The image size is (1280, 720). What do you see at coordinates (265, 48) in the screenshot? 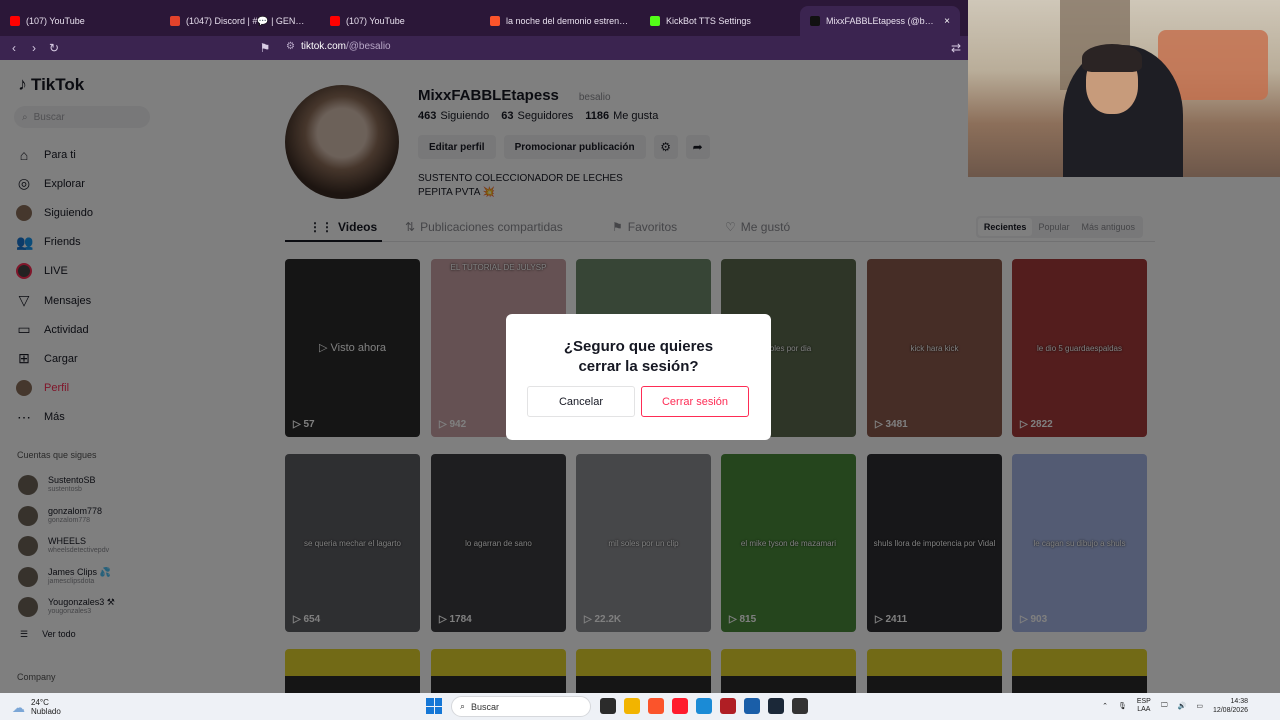
I see `bookmark-icon: ⚑` at bounding box center [265, 48].